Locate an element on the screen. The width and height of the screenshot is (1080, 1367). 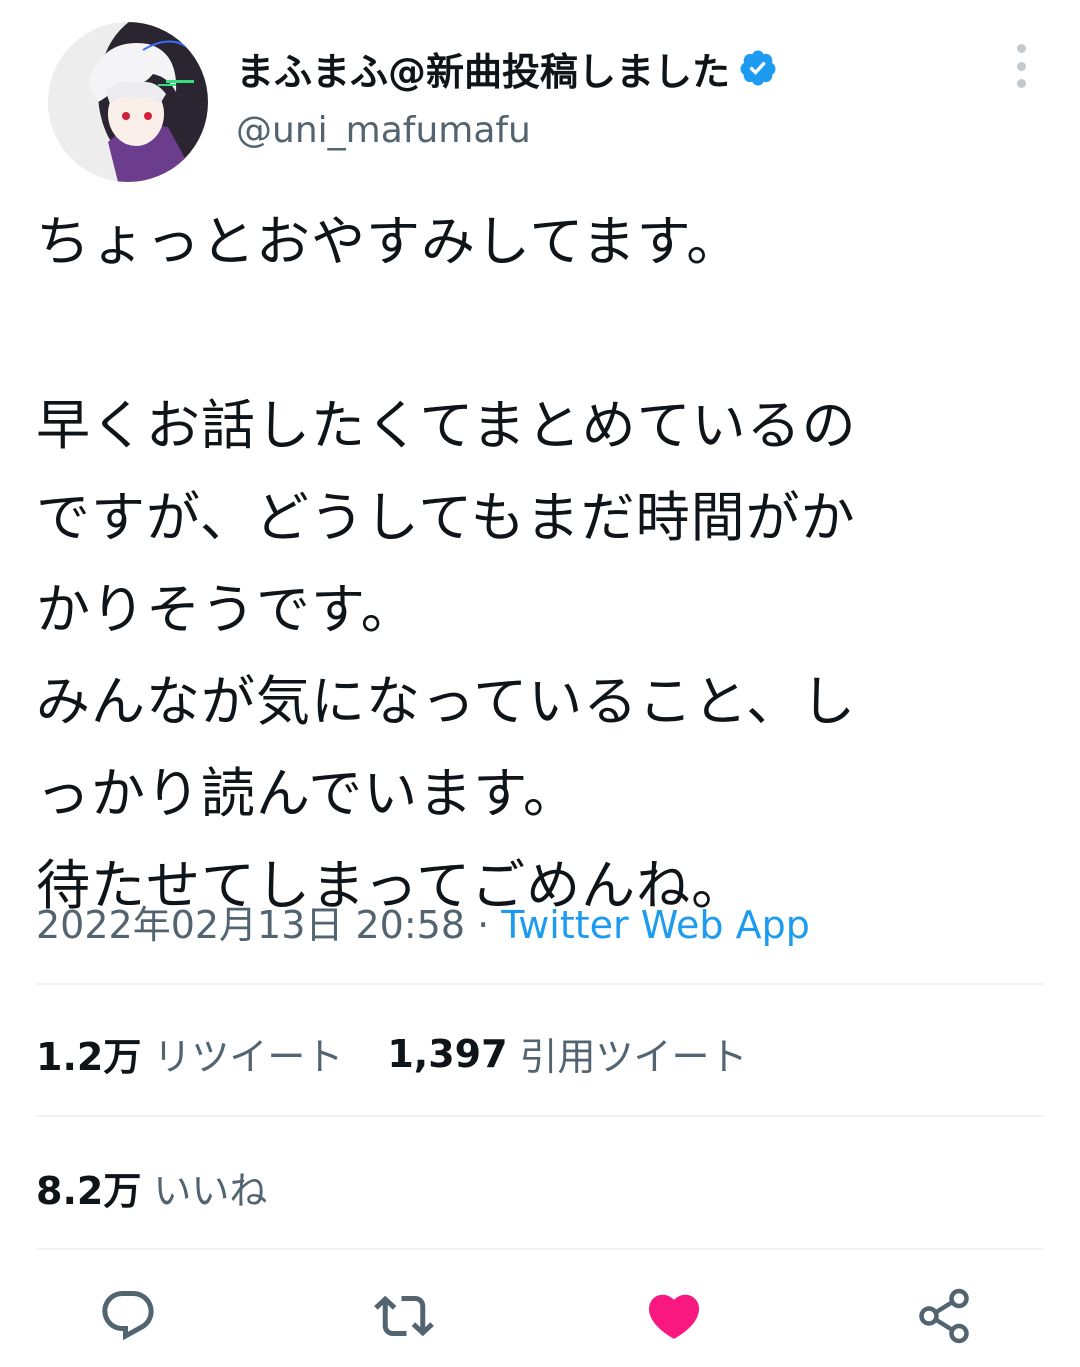
share-icon is located at coordinates (944, 1316).